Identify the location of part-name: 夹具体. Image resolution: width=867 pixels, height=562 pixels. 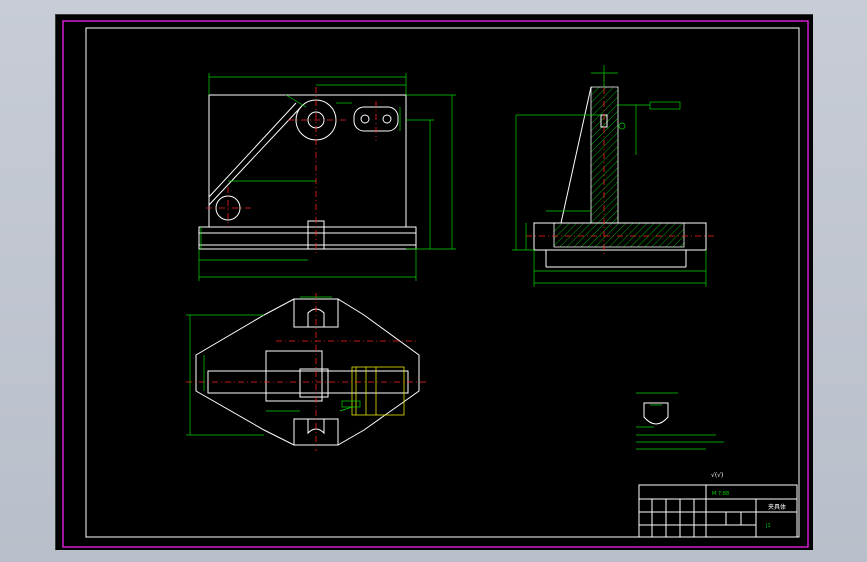
(777, 507).